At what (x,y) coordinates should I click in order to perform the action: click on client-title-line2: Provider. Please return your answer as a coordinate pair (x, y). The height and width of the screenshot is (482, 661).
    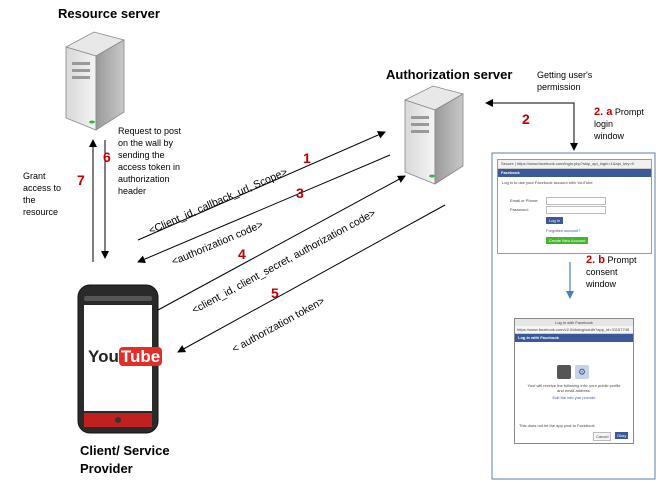
    Looking at the image, I should click on (106, 468).